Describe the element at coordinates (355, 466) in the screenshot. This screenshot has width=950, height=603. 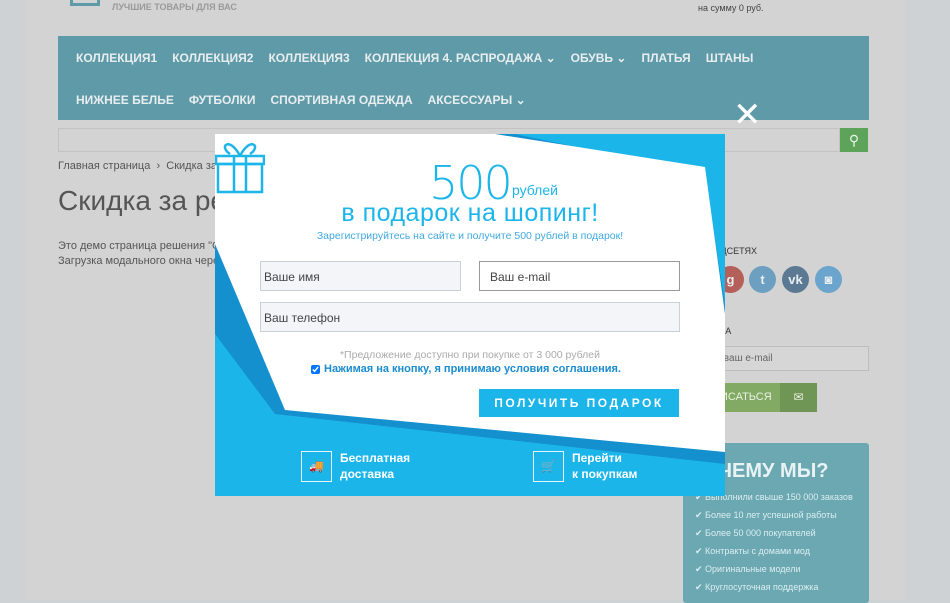
I see `feature-delivery: 🚚 Бесплатная доставка` at that location.